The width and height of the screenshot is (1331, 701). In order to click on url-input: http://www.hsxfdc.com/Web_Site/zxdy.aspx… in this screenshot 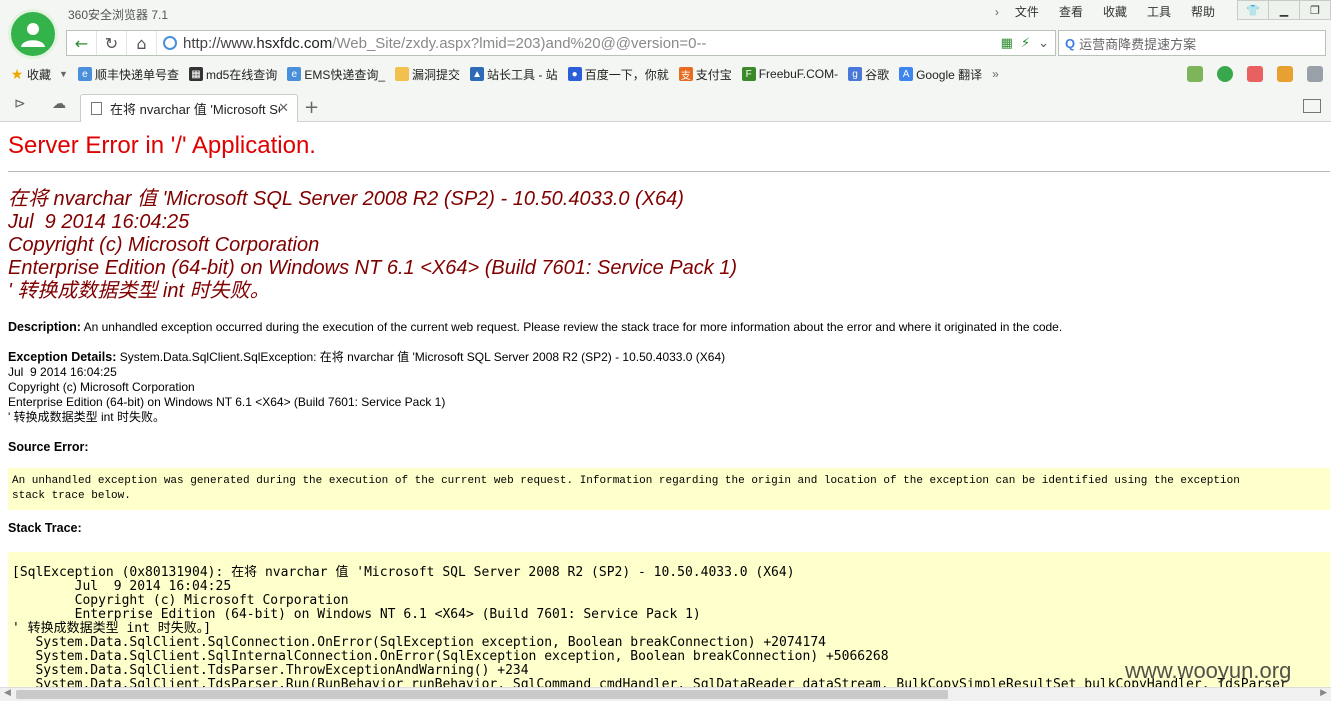, I will do `click(579, 43)`.